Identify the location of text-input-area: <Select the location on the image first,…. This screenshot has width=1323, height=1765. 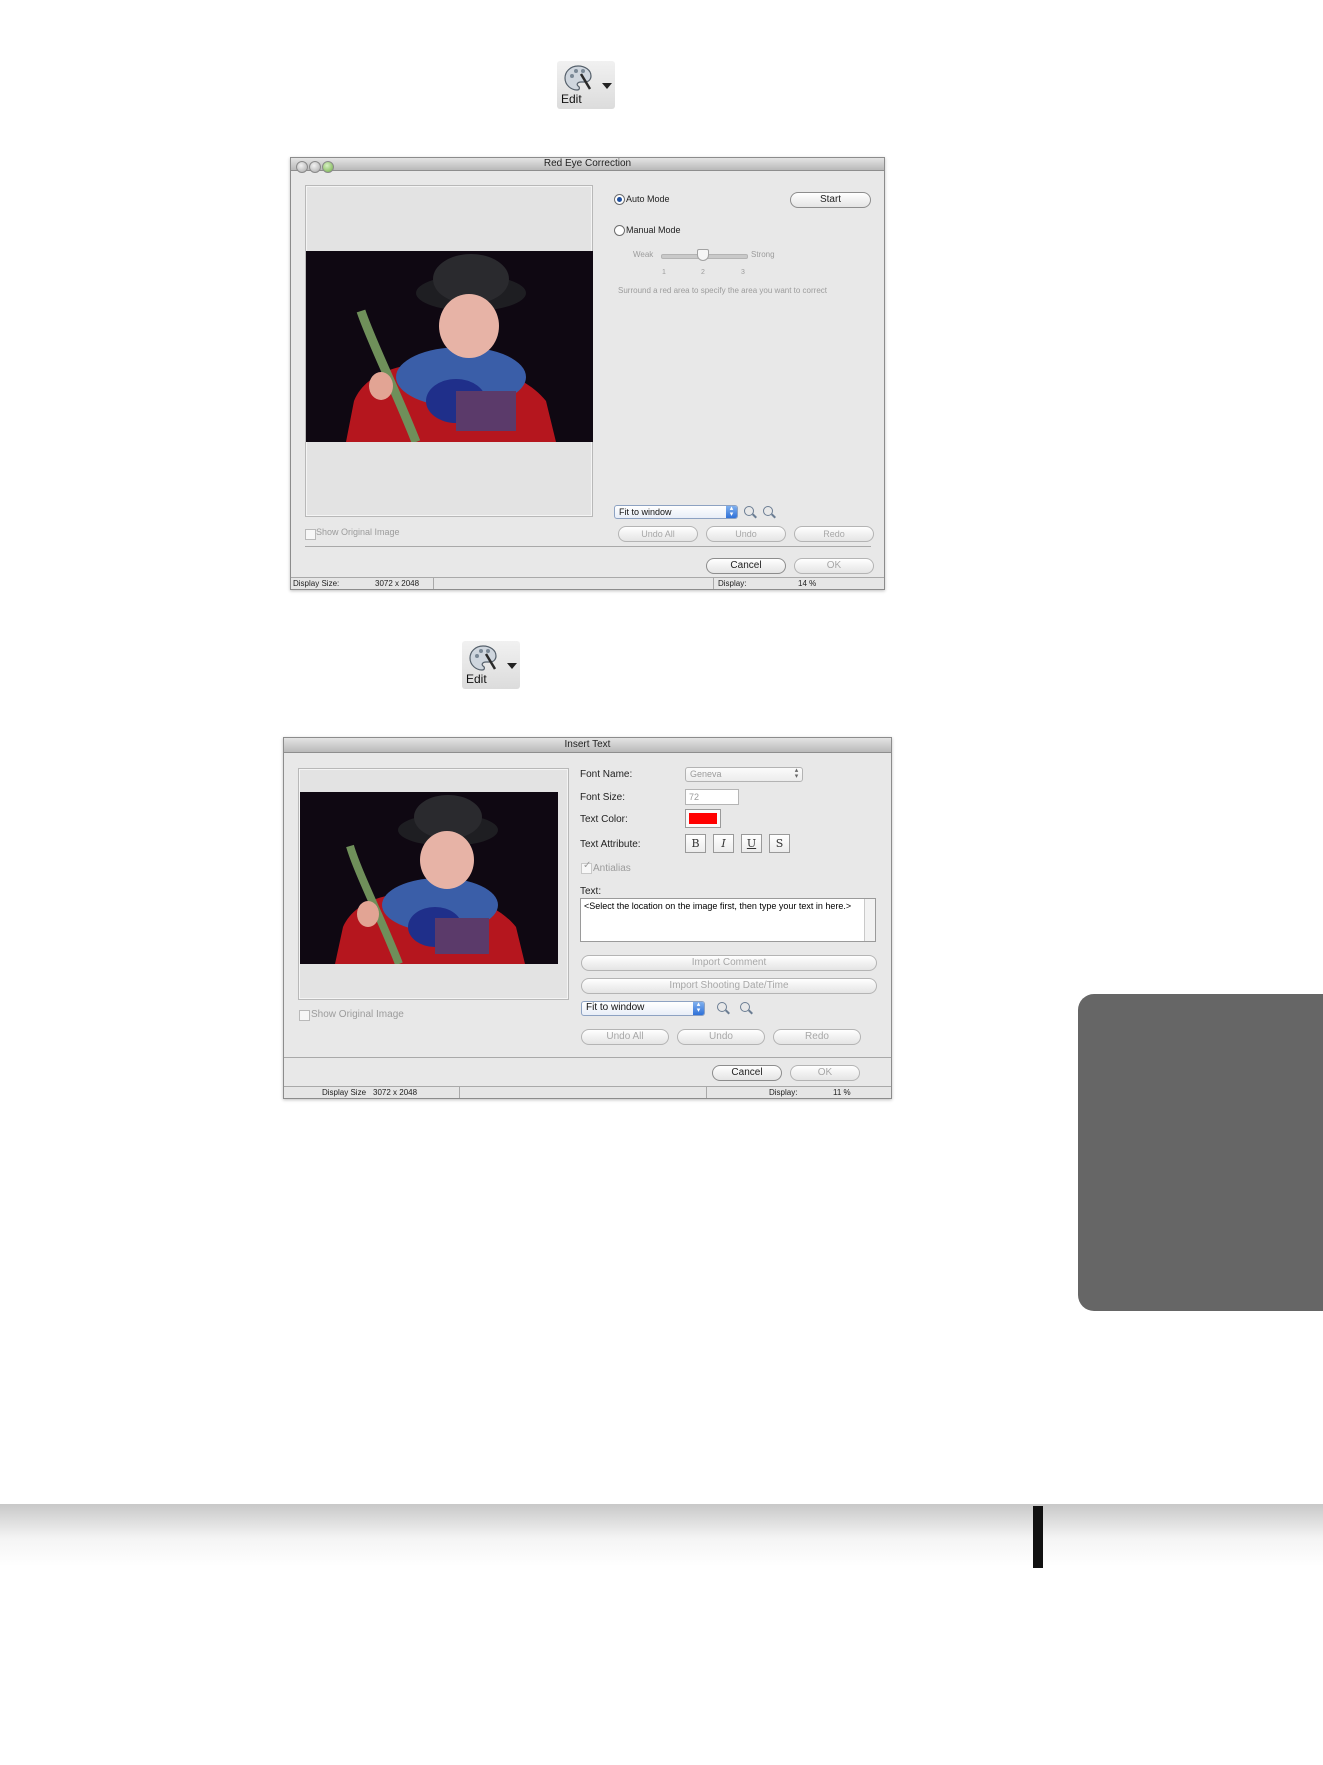
(728, 920).